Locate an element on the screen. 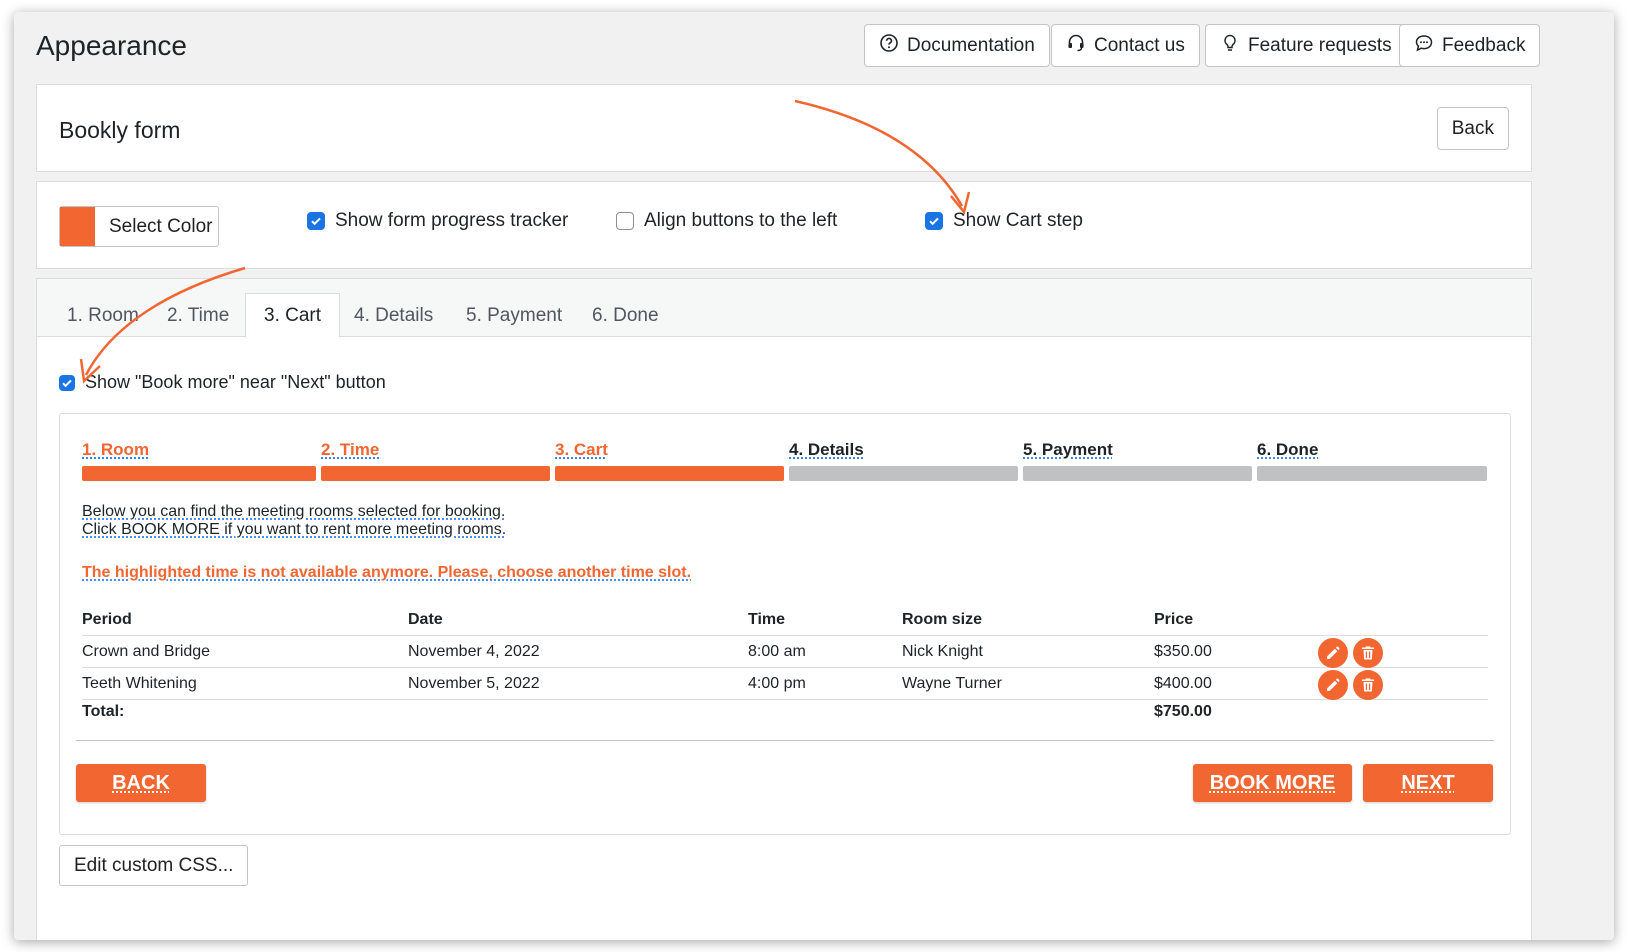  tab-payment: 5. Payment is located at coordinates (514, 316).